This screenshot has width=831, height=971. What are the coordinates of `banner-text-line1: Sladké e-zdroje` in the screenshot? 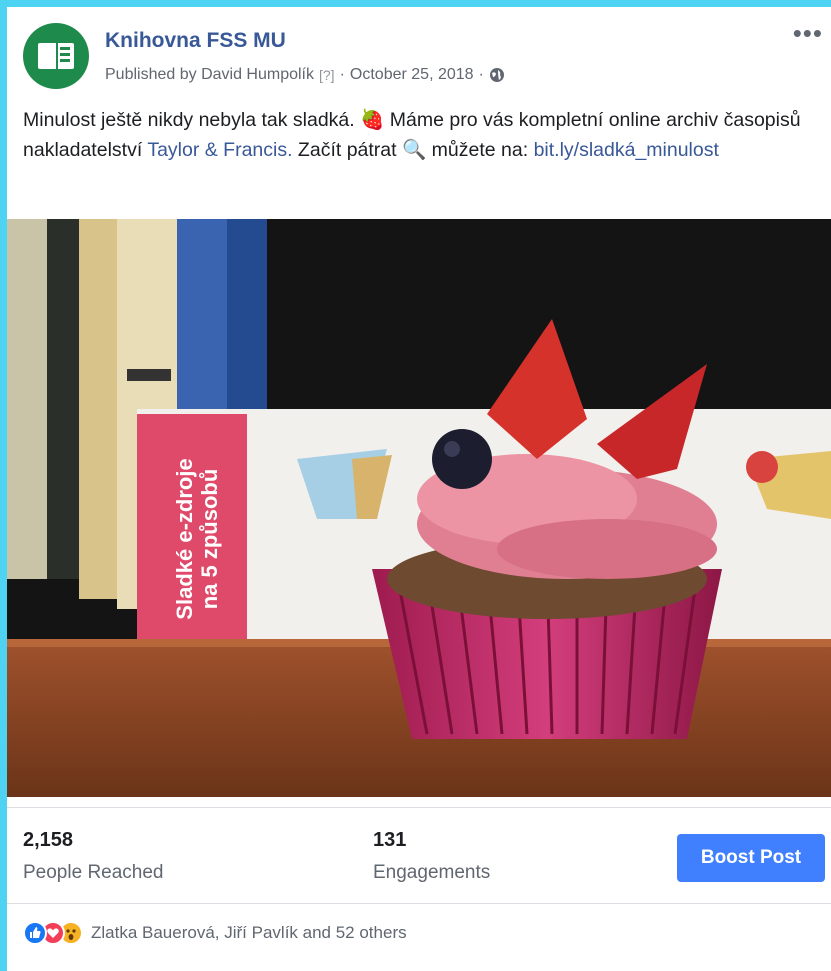 It's located at (184, 538).